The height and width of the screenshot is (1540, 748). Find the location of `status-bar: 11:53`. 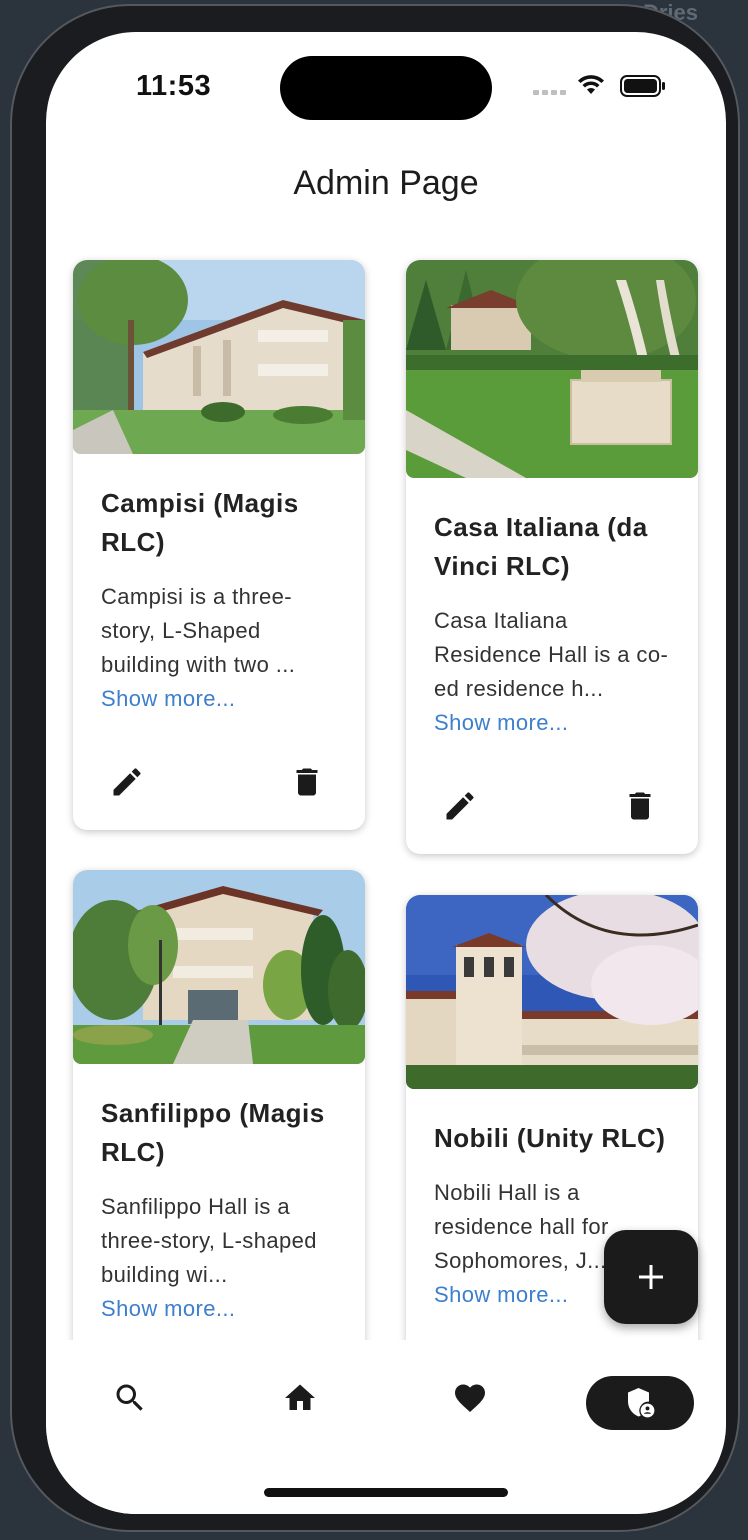

status-bar: 11:53 is located at coordinates (386, 87).